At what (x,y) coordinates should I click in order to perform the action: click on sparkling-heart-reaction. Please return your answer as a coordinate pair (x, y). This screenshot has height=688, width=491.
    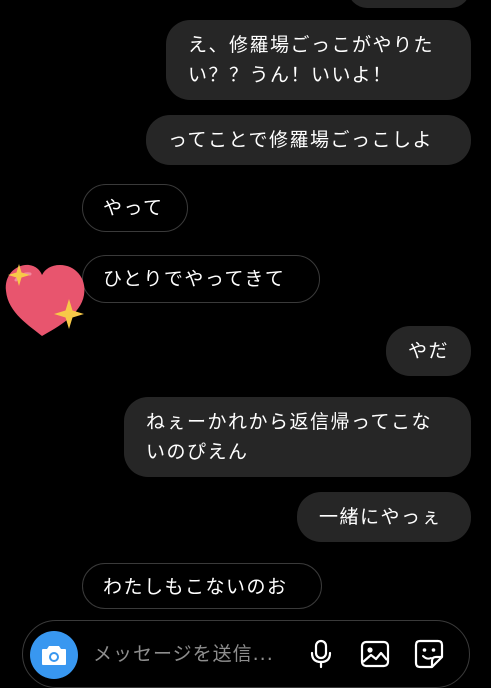
    Looking at the image, I should click on (47, 299).